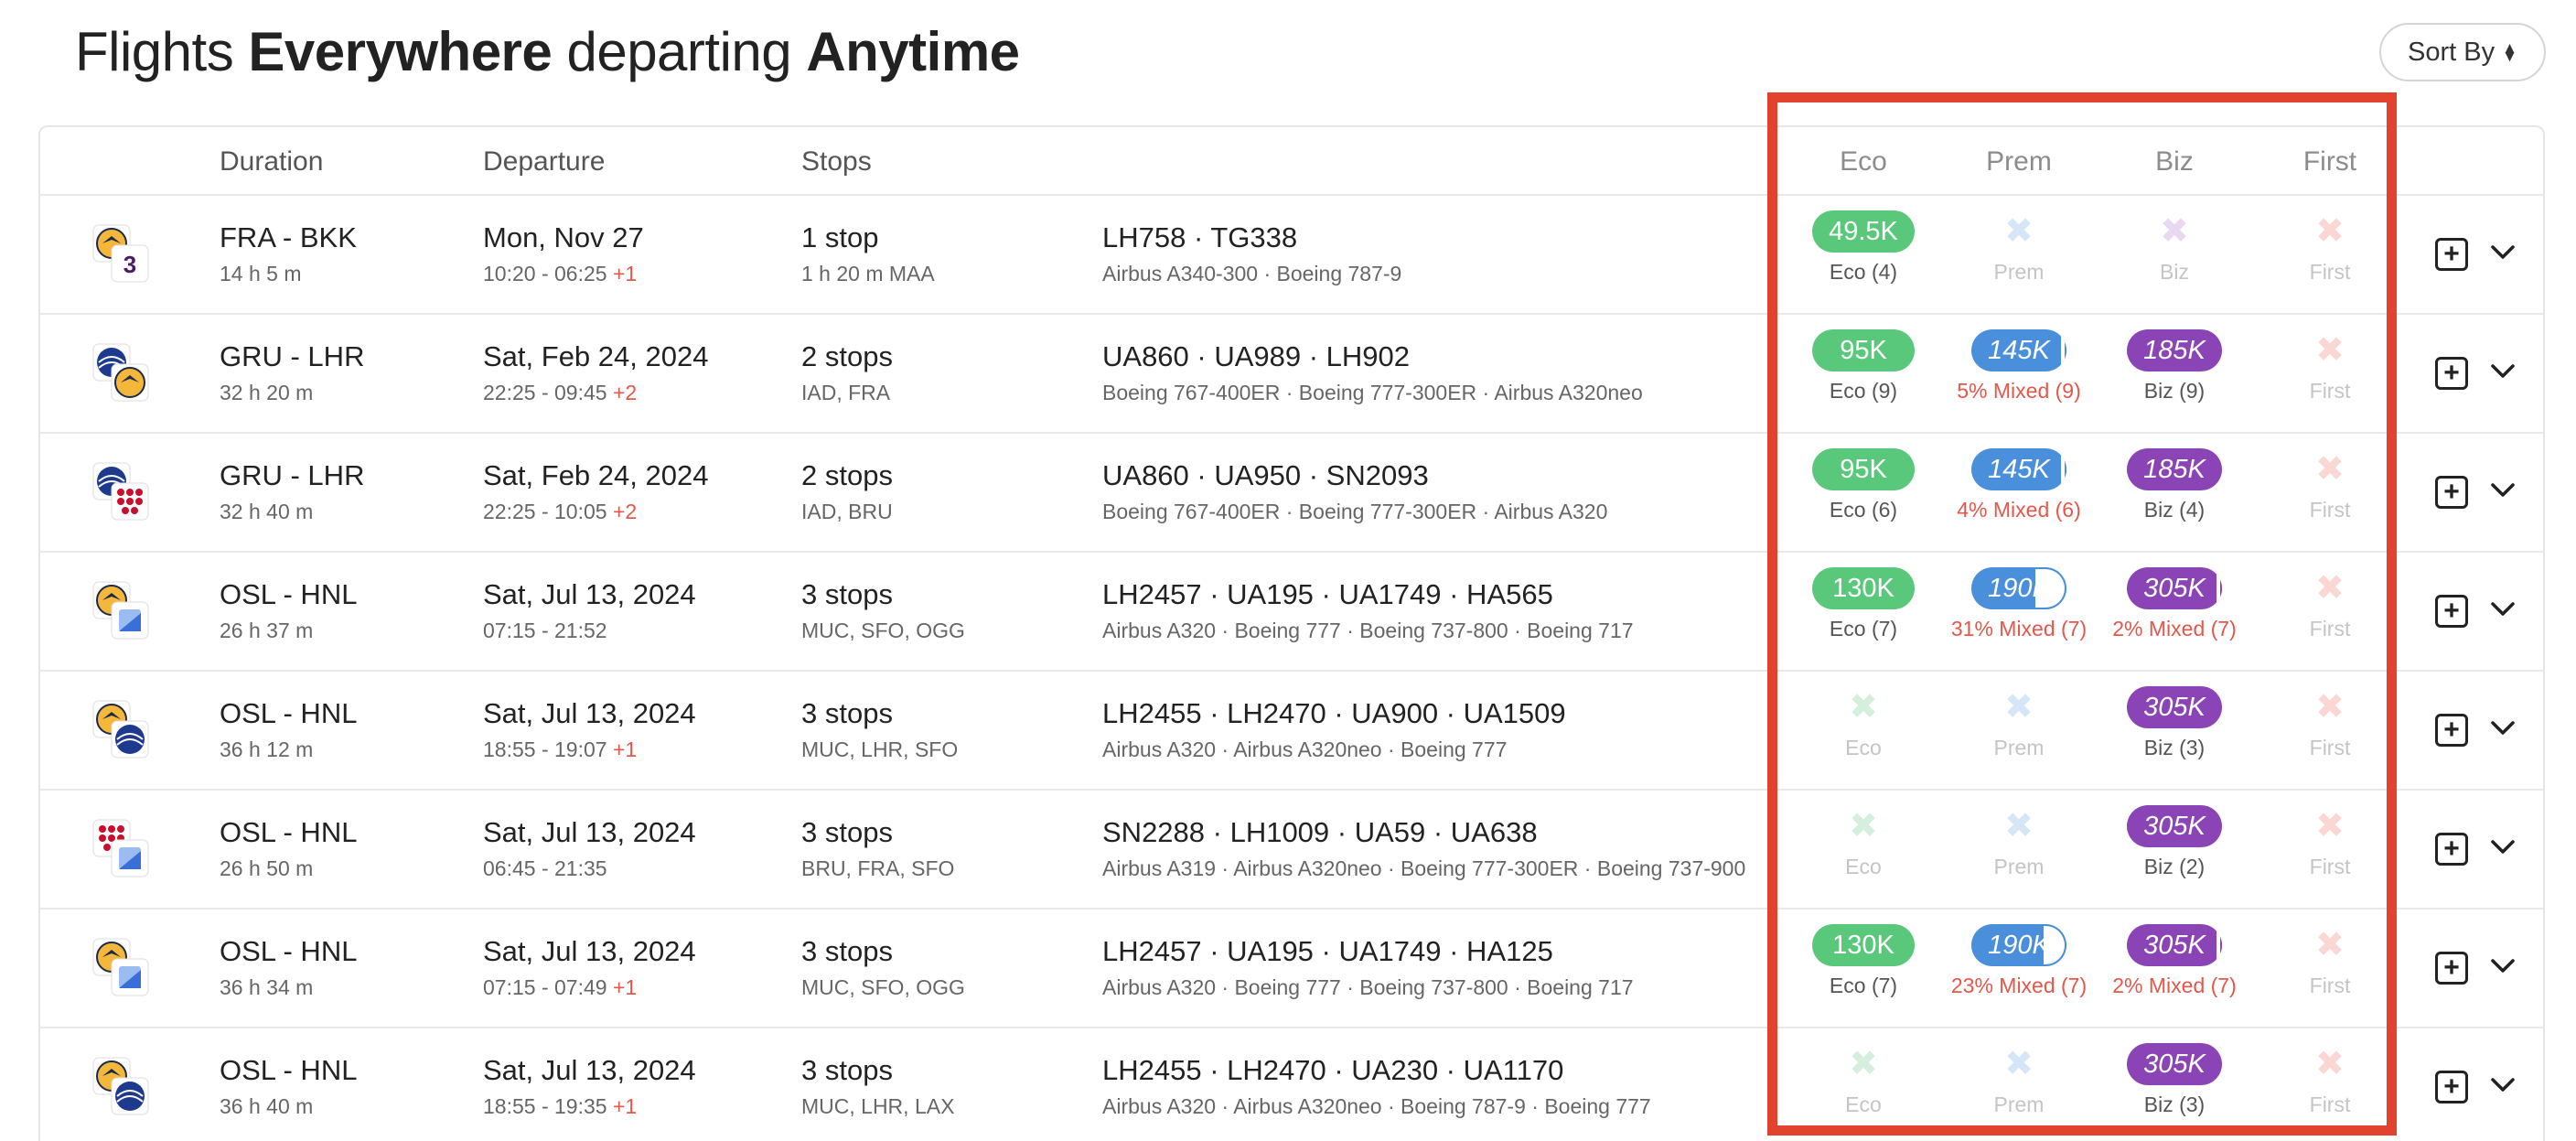 The width and height of the screenshot is (2576, 1141). I want to click on eco-cabin-cell: 95K Eco (9), so click(1864, 374).